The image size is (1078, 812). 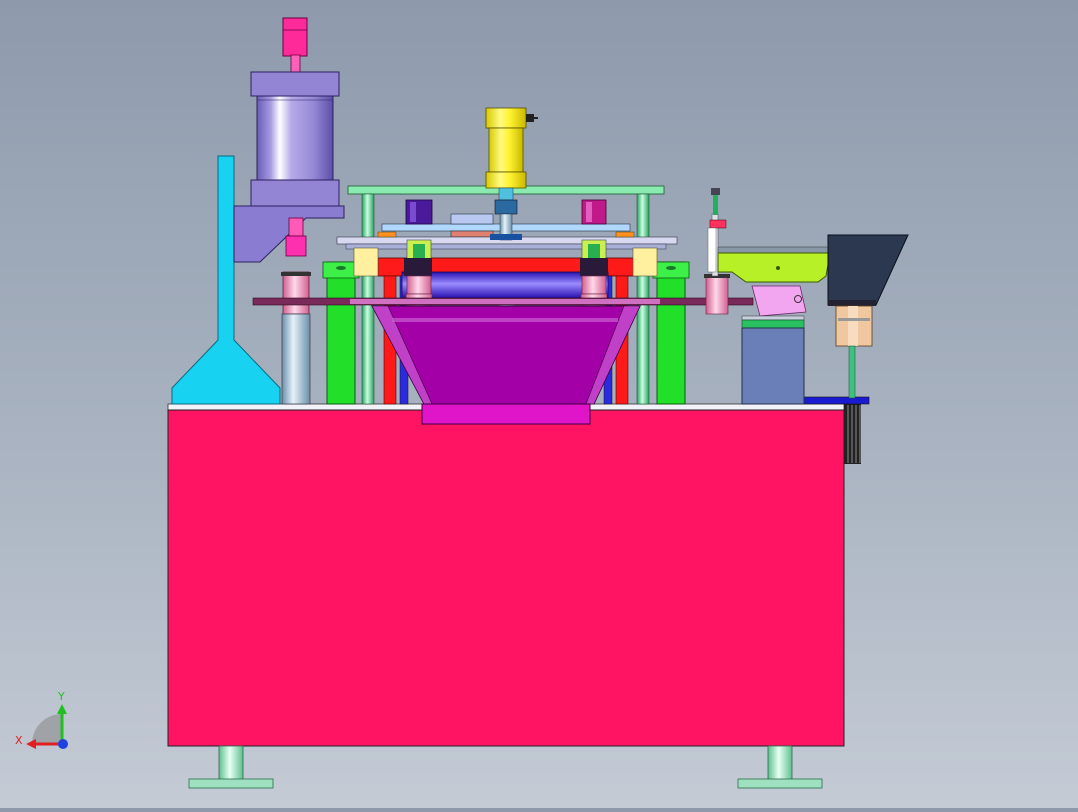 I want to click on x-axis-label: X, so click(x=19, y=740).